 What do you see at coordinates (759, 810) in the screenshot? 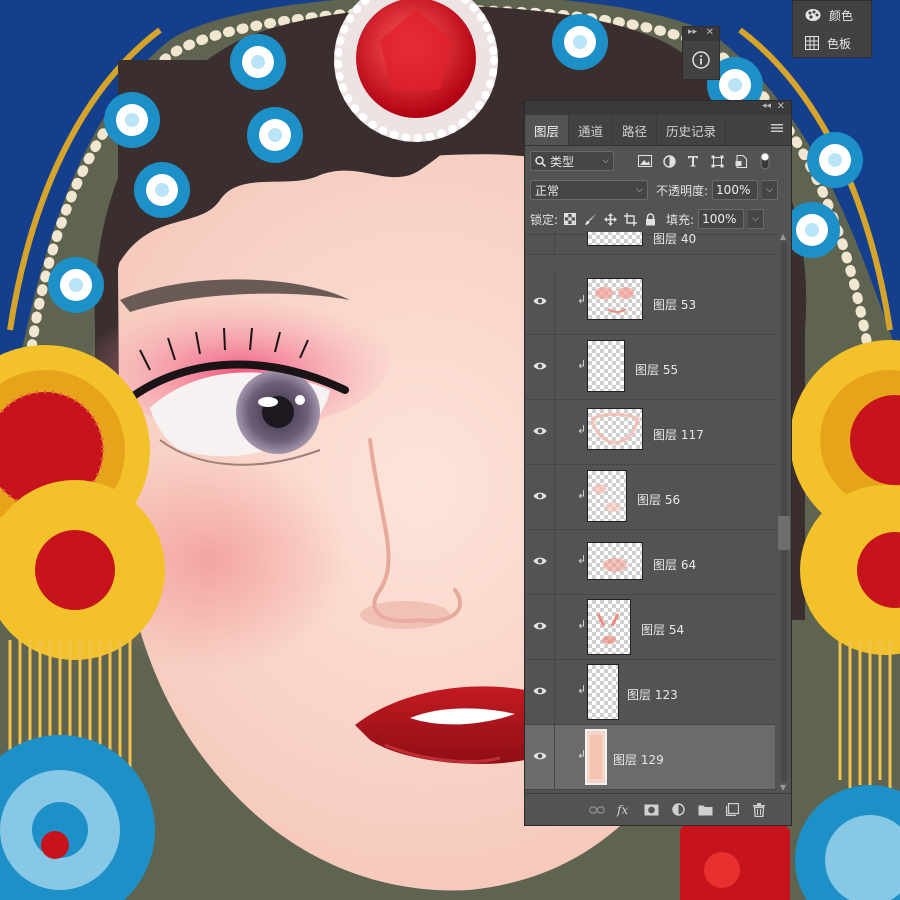
I see `delete-layer-button` at bounding box center [759, 810].